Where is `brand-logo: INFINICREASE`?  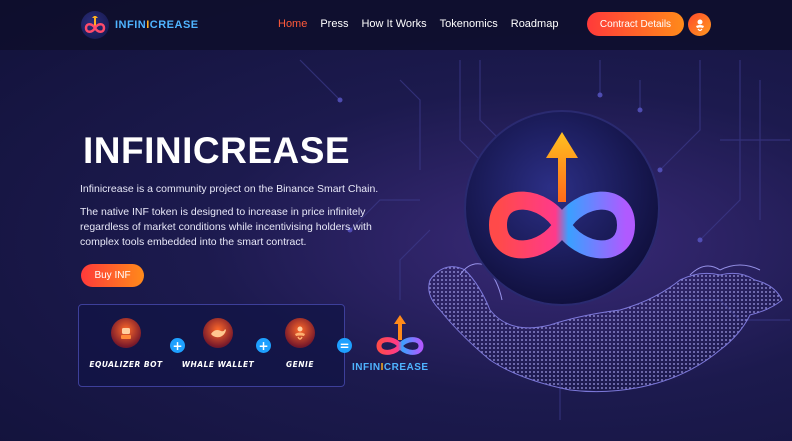
brand-logo: INFINICREASE is located at coordinates (140, 25).